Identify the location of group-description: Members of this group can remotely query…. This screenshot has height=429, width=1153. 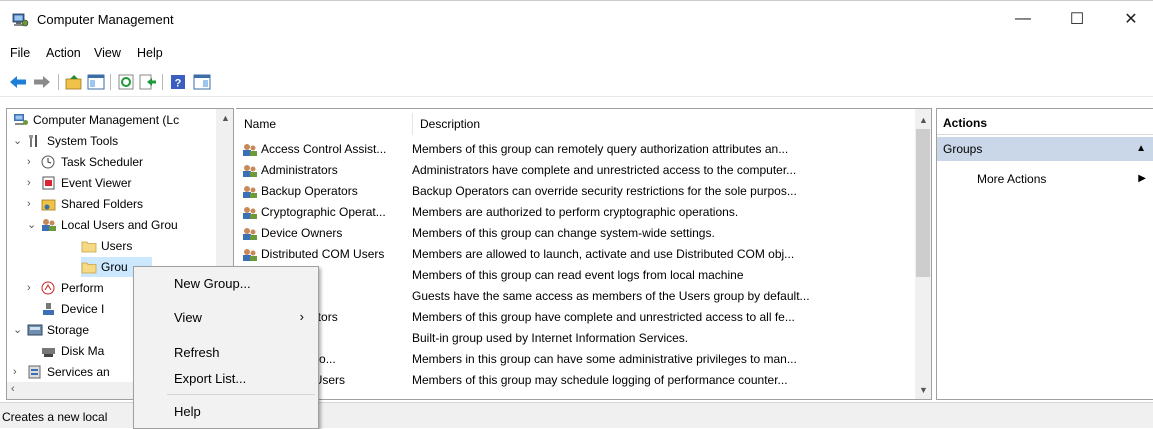
(600, 149).